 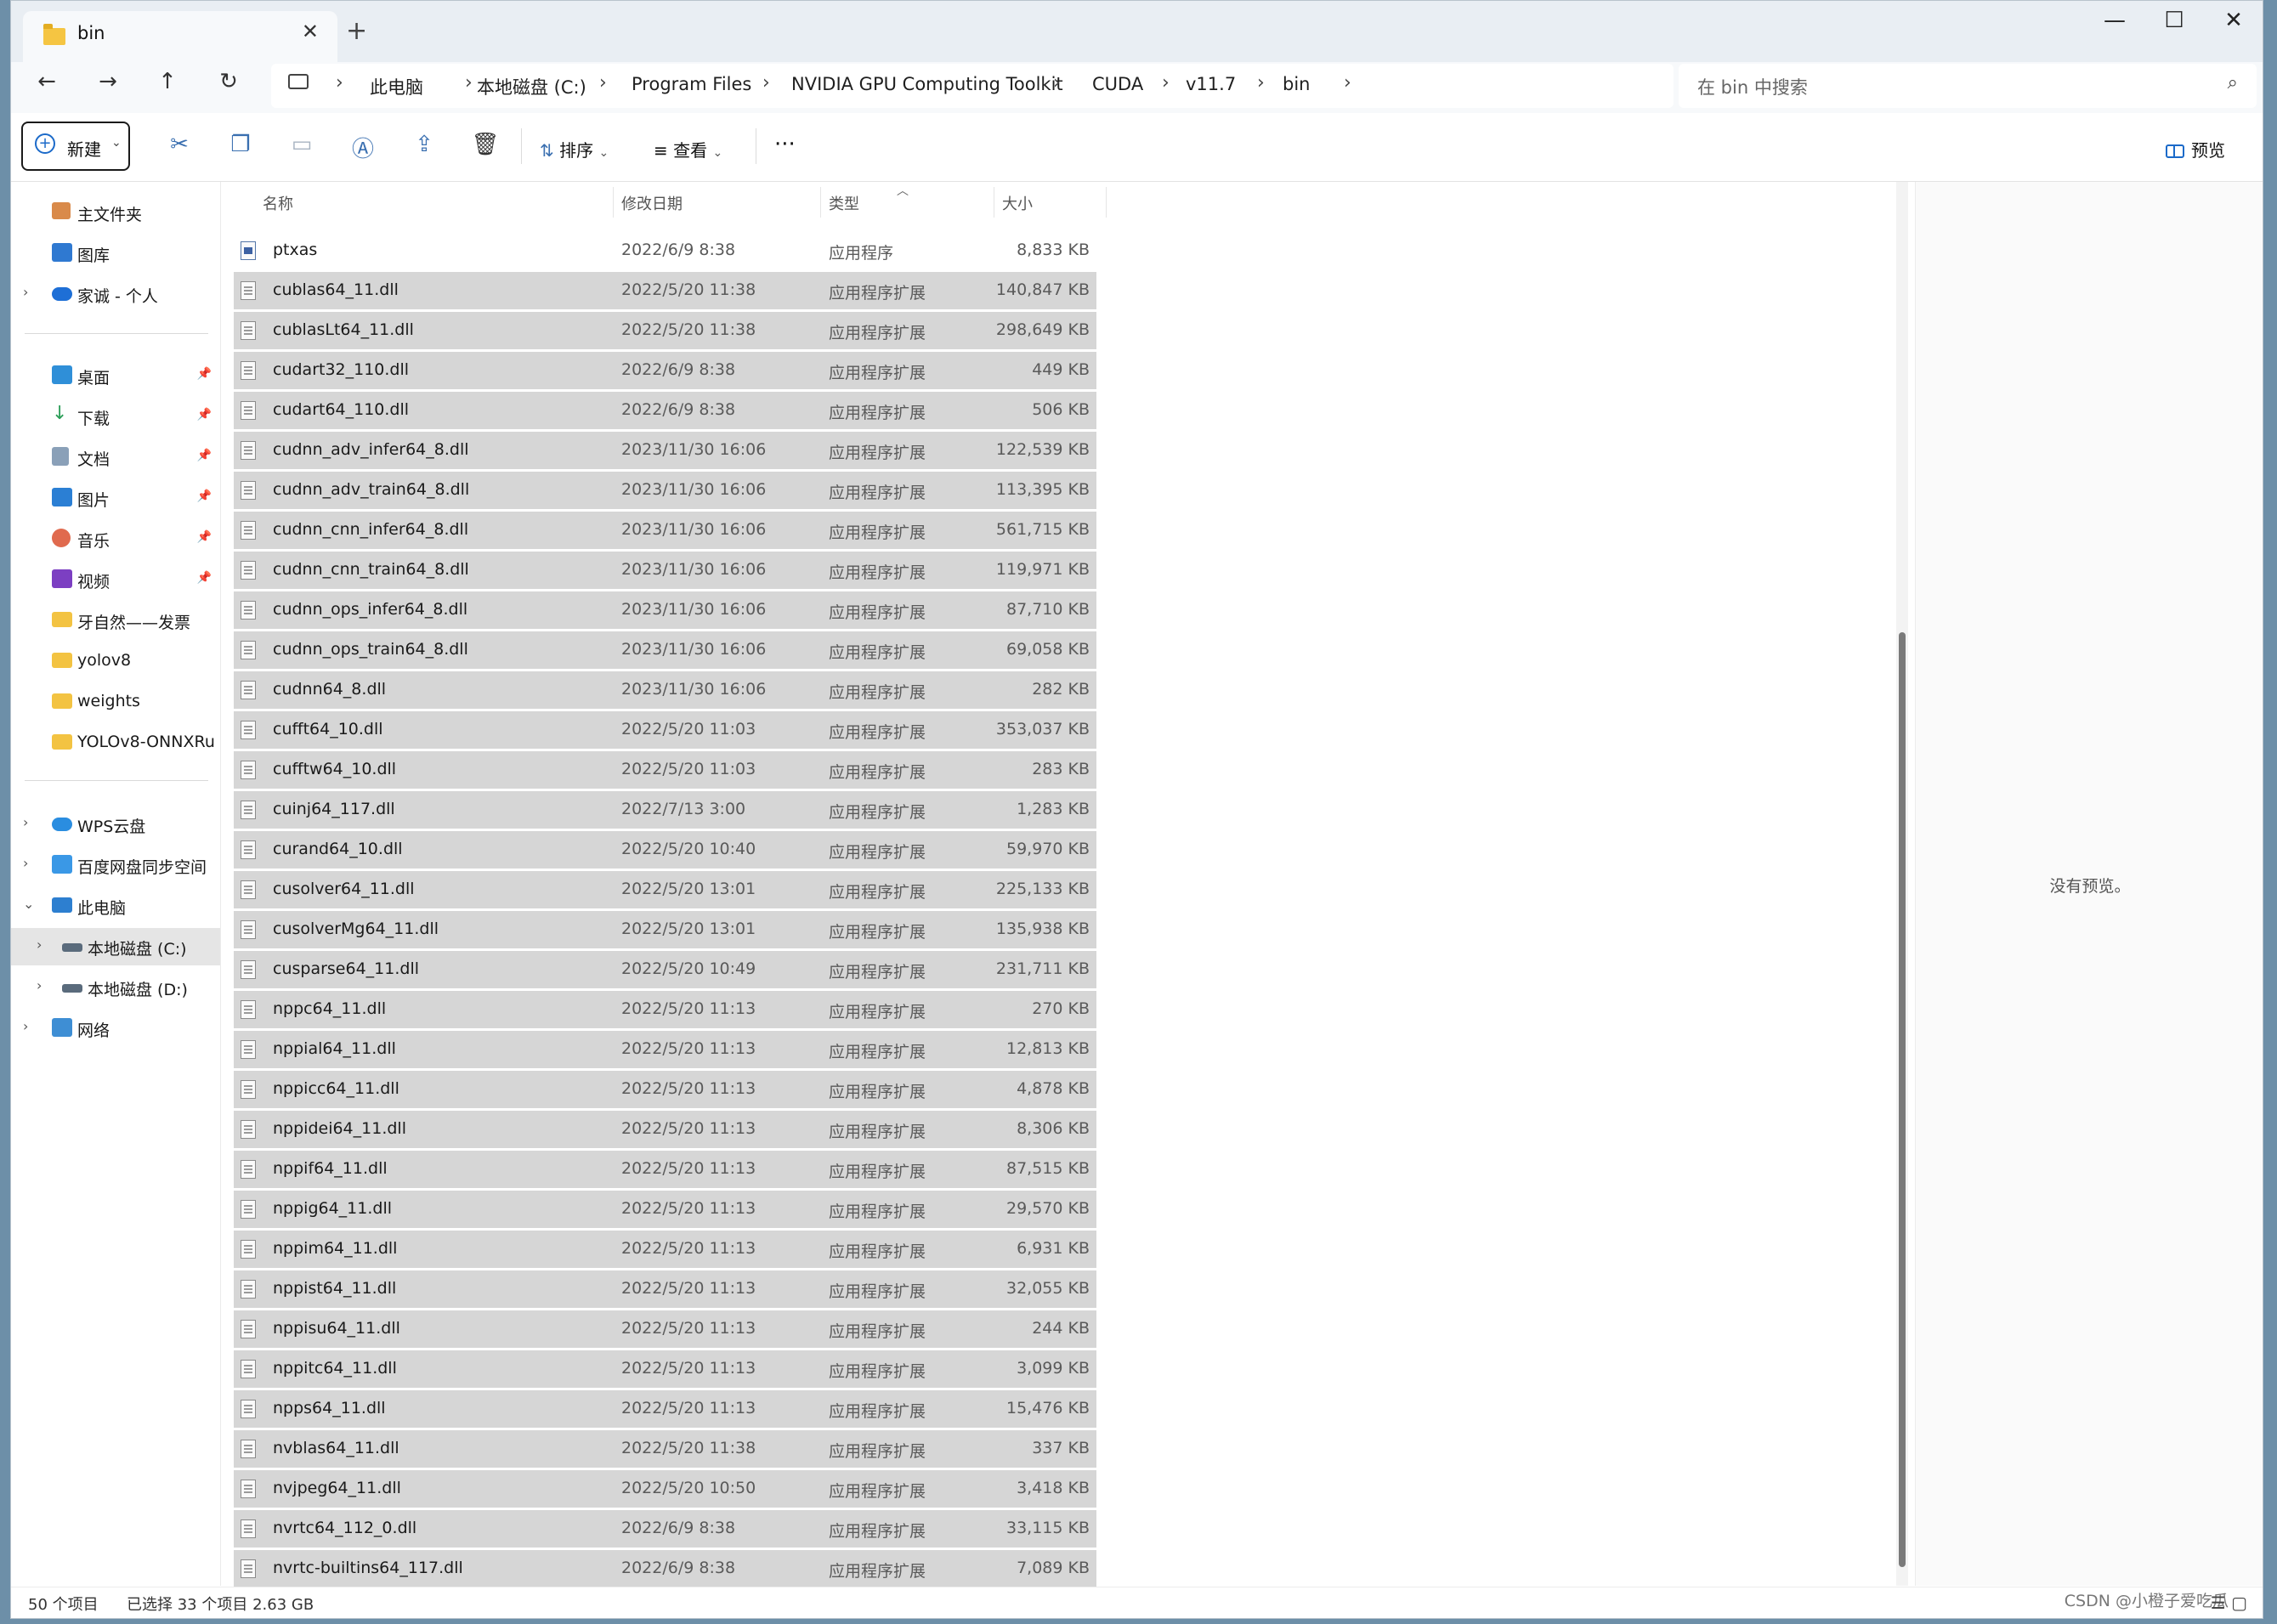 What do you see at coordinates (356, 31) in the screenshot?
I see `new-tab-icon: +` at bounding box center [356, 31].